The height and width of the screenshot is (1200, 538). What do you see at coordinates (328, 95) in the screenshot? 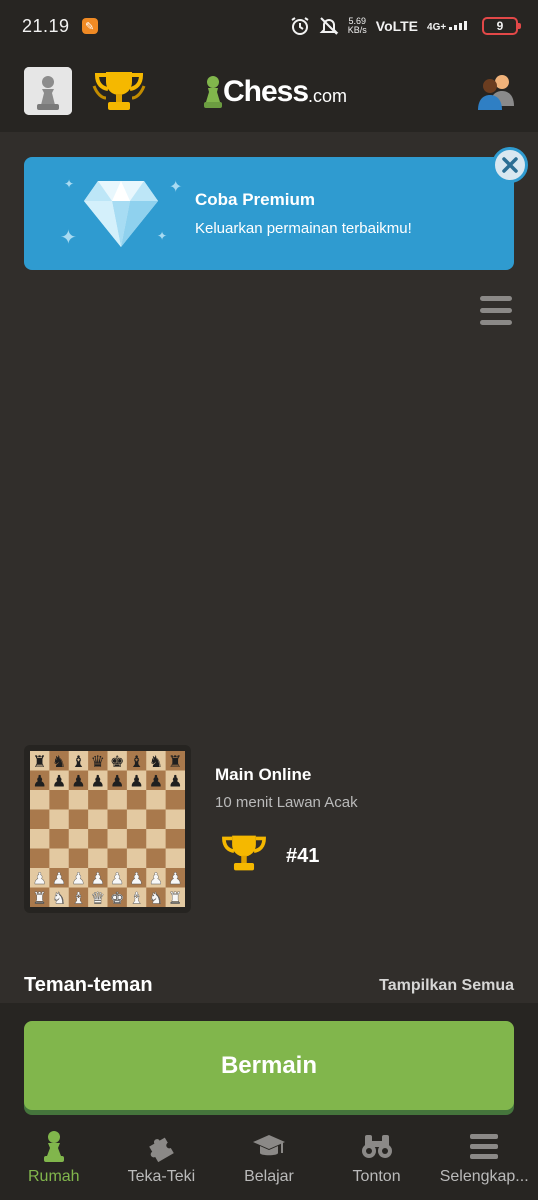
I see `logo-suffix: .com` at bounding box center [328, 95].